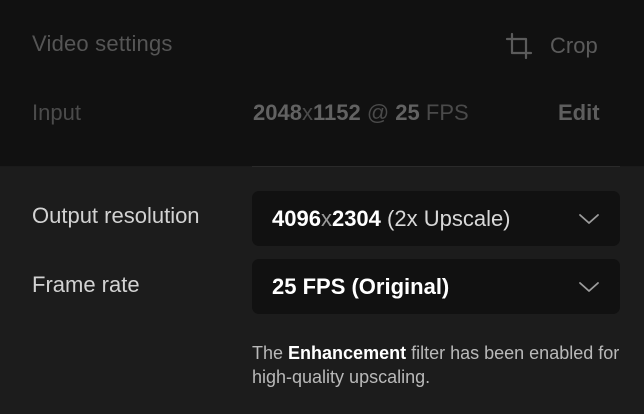 The image size is (644, 414). What do you see at coordinates (519, 46) in the screenshot?
I see `crop-icon` at bounding box center [519, 46].